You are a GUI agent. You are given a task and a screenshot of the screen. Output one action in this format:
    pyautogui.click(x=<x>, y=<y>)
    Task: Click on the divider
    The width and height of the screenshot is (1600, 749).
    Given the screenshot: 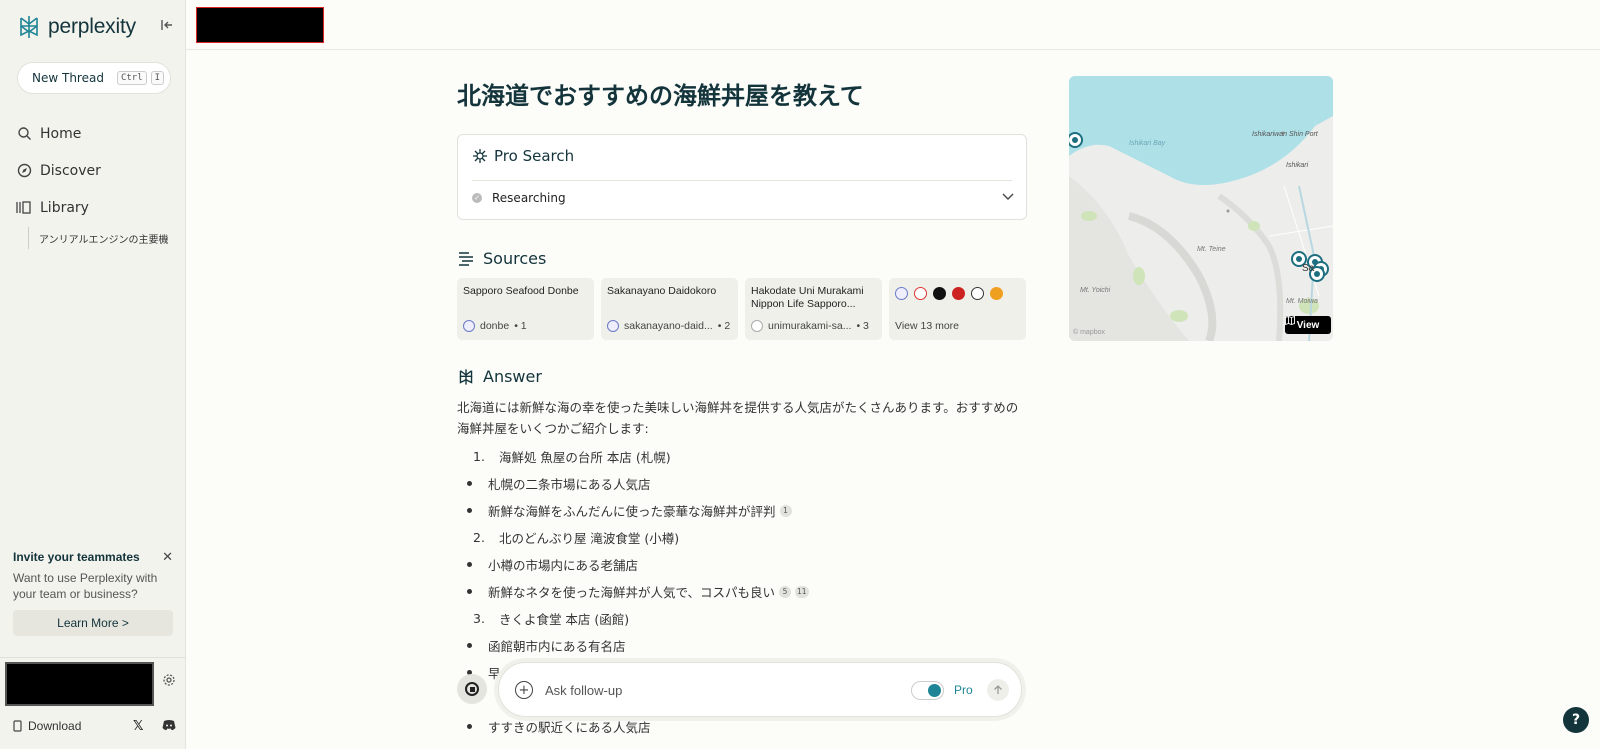 What is the action you would take?
    pyautogui.click(x=742, y=180)
    